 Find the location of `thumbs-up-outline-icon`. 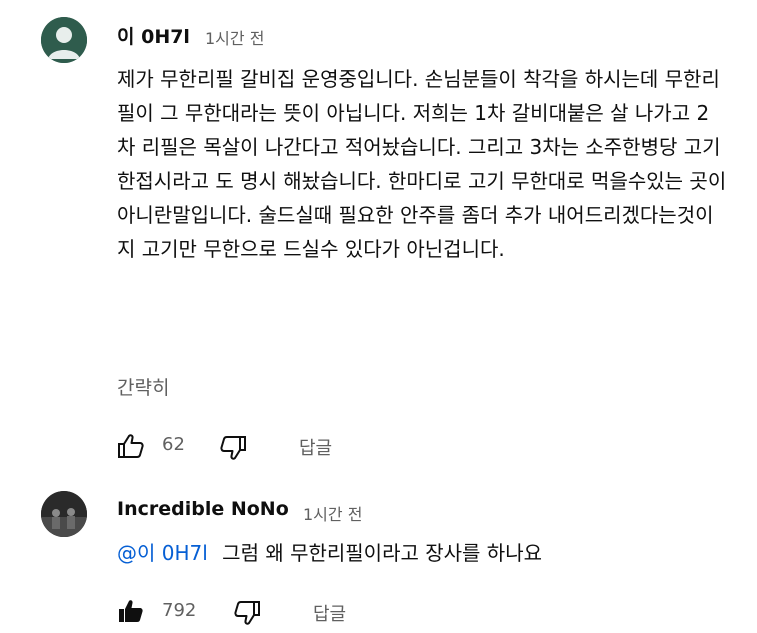

thumbs-up-outline-icon is located at coordinates (131, 446).